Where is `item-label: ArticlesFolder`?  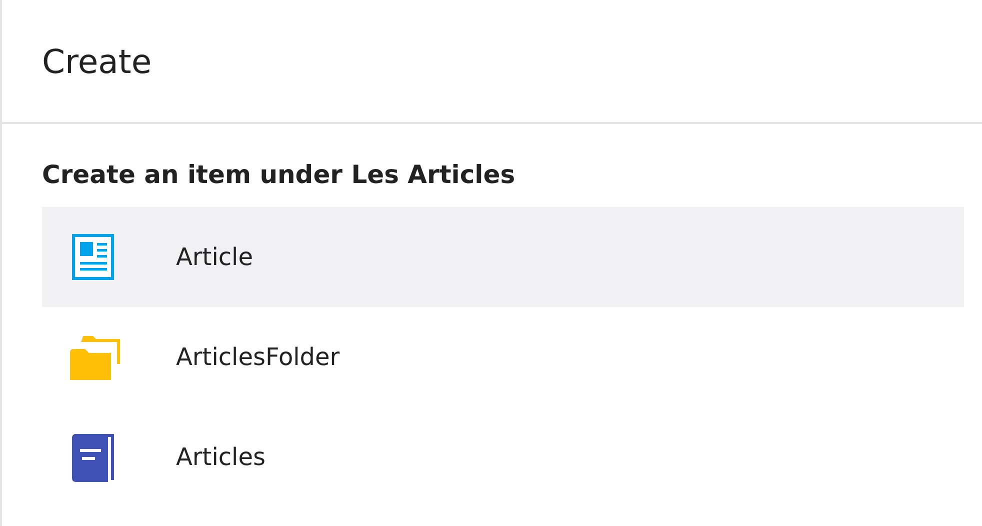
item-label: ArticlesFolder is located at coordinates (258, 357).